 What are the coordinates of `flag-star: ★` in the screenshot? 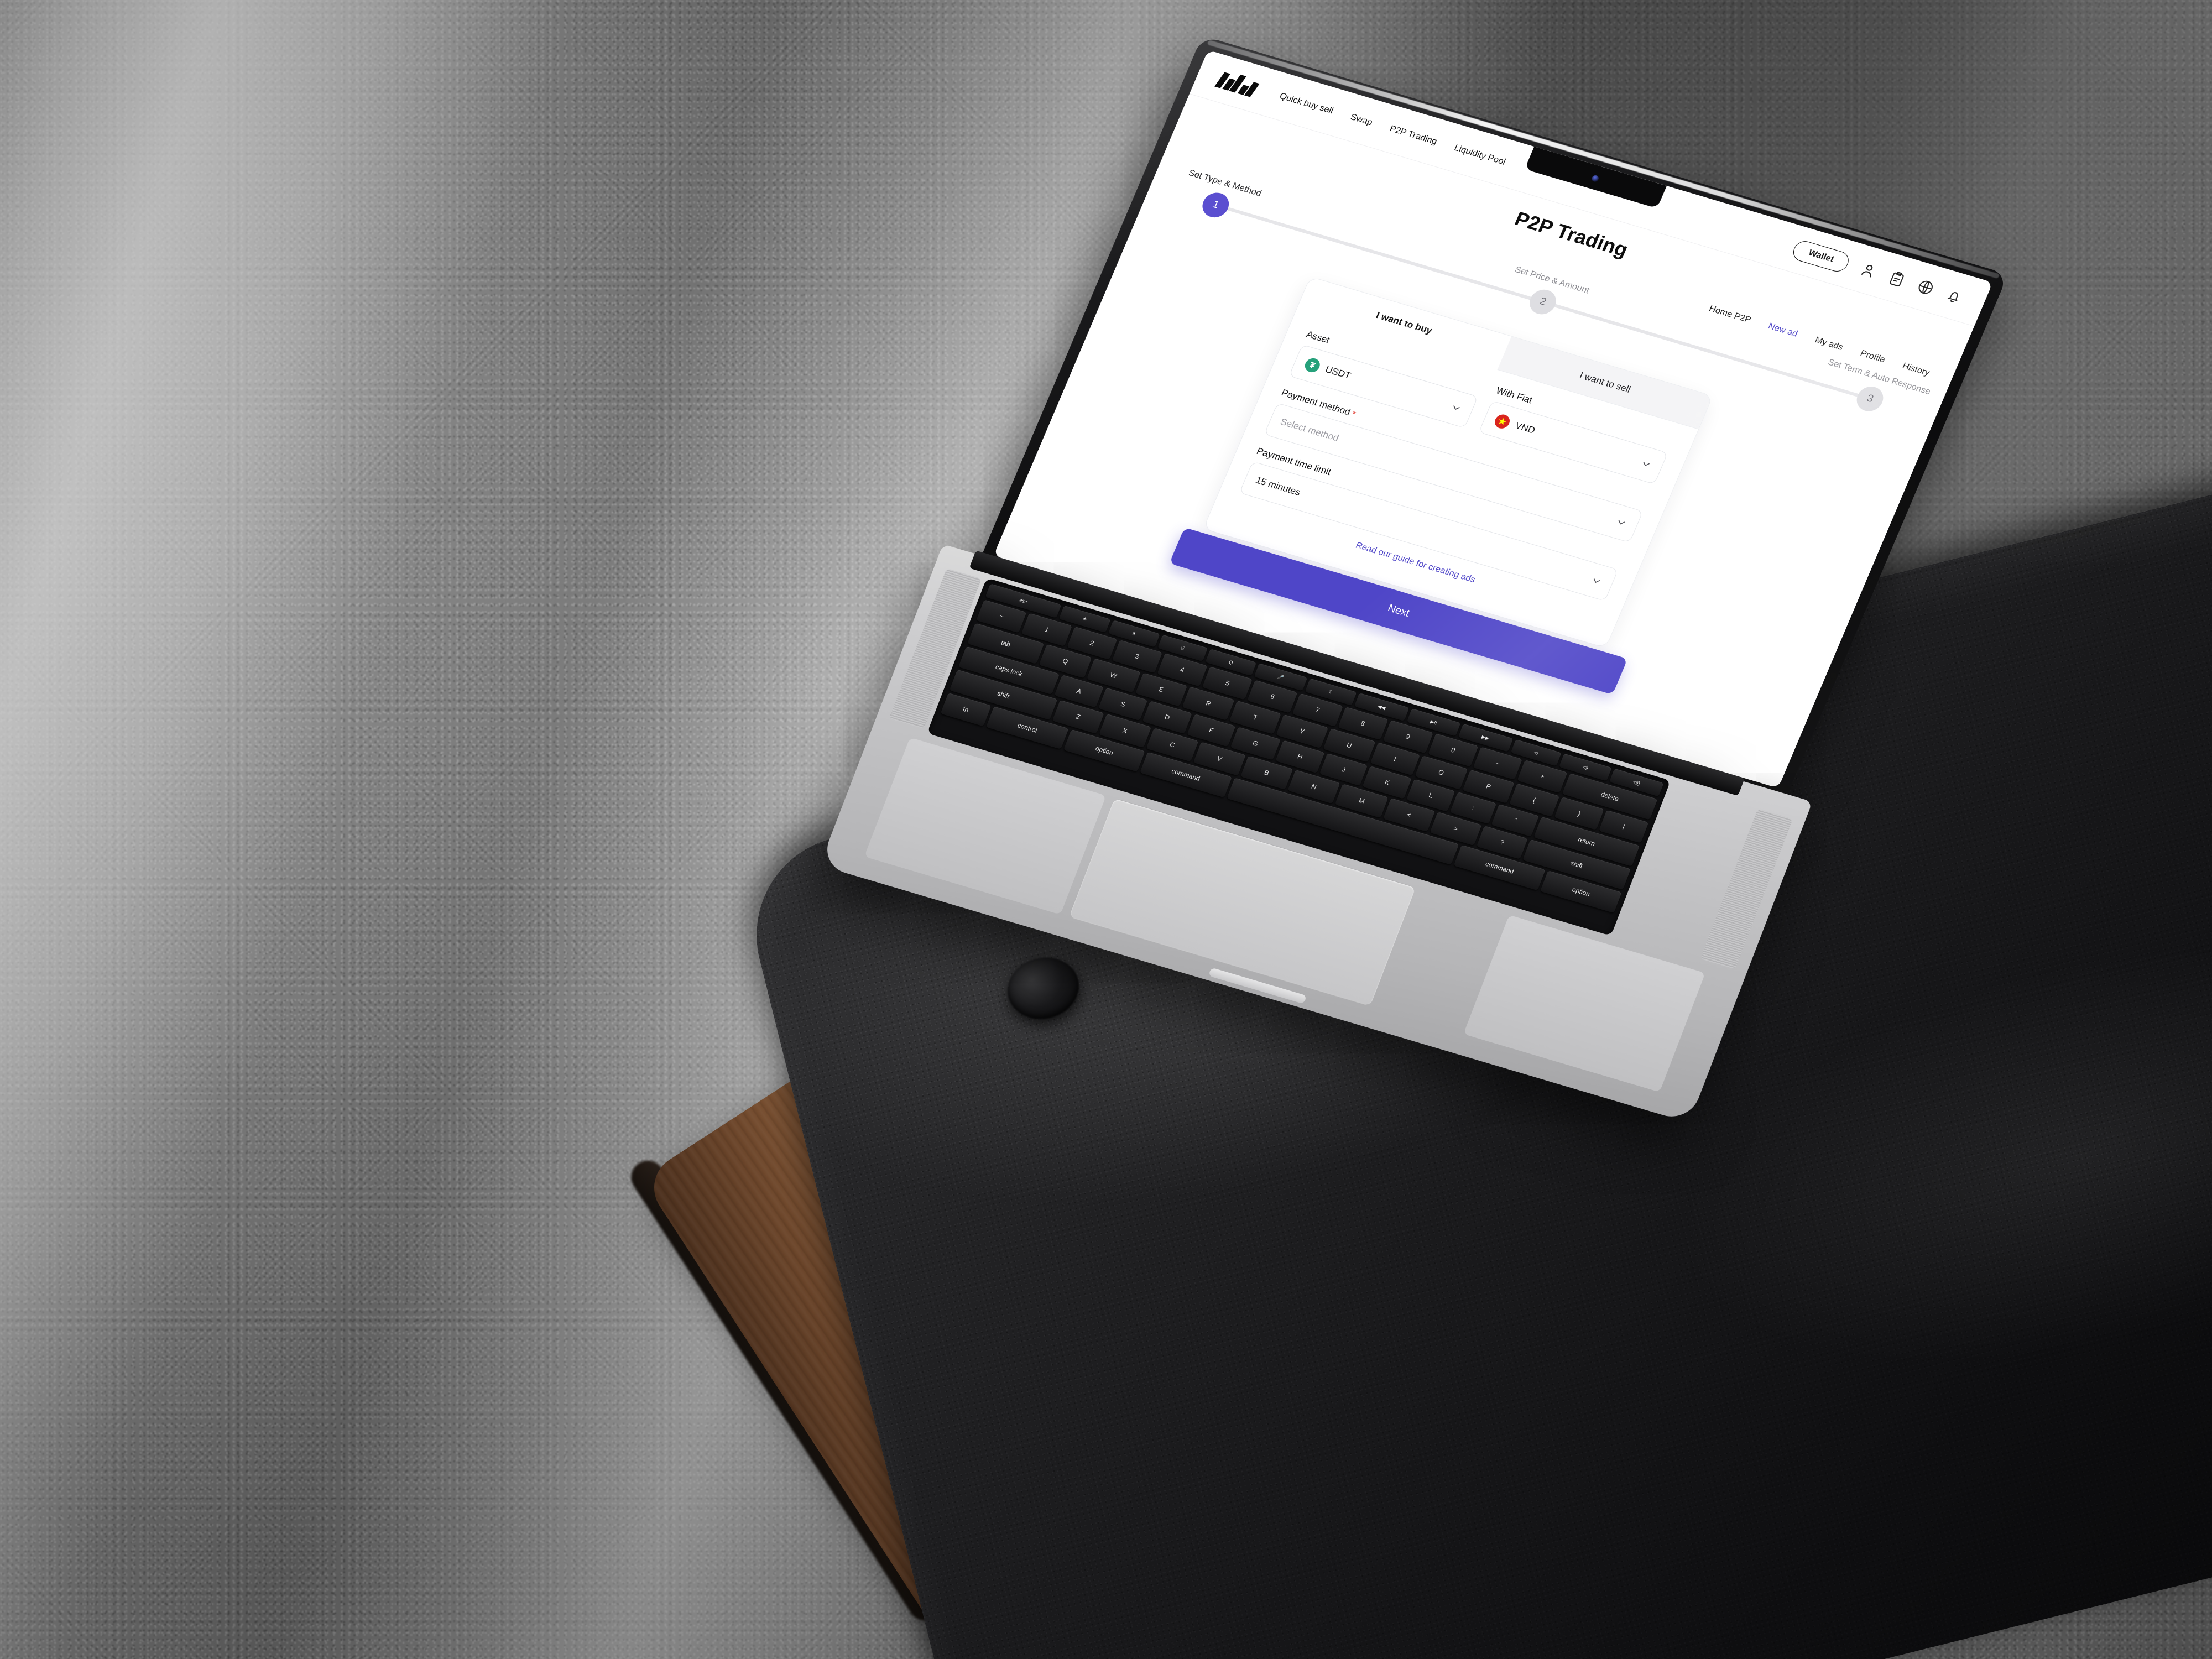 It's located at (1502, 422).